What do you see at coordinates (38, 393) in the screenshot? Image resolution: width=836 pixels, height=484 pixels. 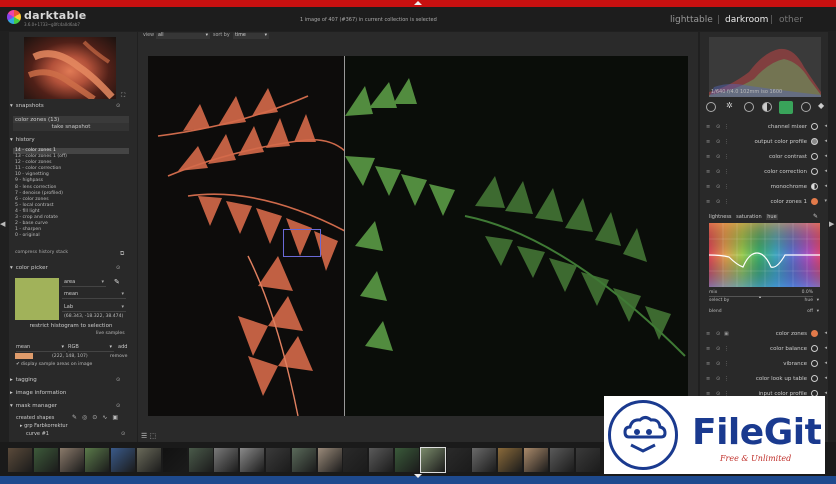 I see `section-image-information: ▸ image information` at bounding box center [38, 393].